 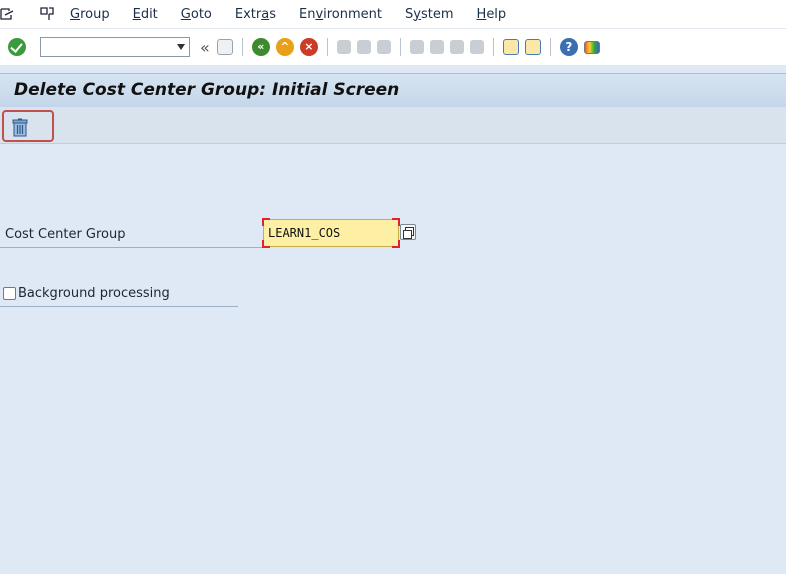 I want to click on print-icon, so click(x=343, y=47).